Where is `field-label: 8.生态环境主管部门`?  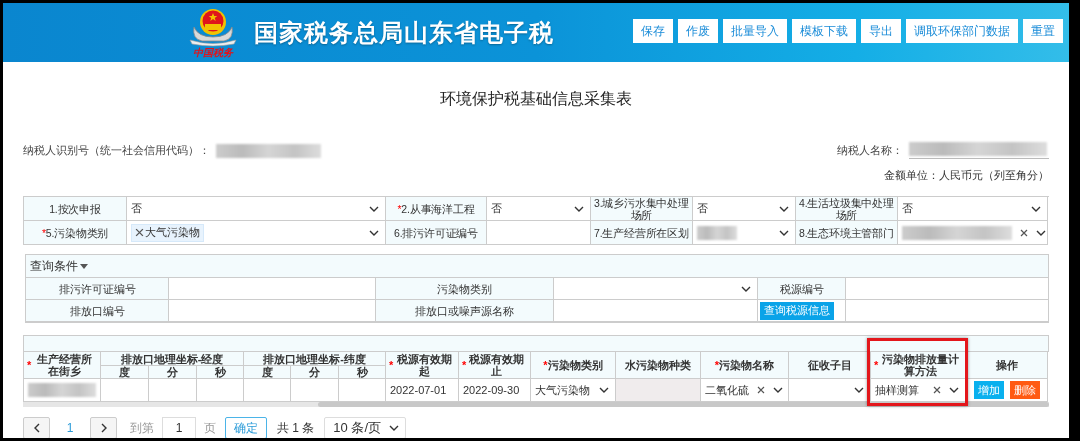 field-label: 8.生态环境主管部门 is located at coordinates (847, 233).